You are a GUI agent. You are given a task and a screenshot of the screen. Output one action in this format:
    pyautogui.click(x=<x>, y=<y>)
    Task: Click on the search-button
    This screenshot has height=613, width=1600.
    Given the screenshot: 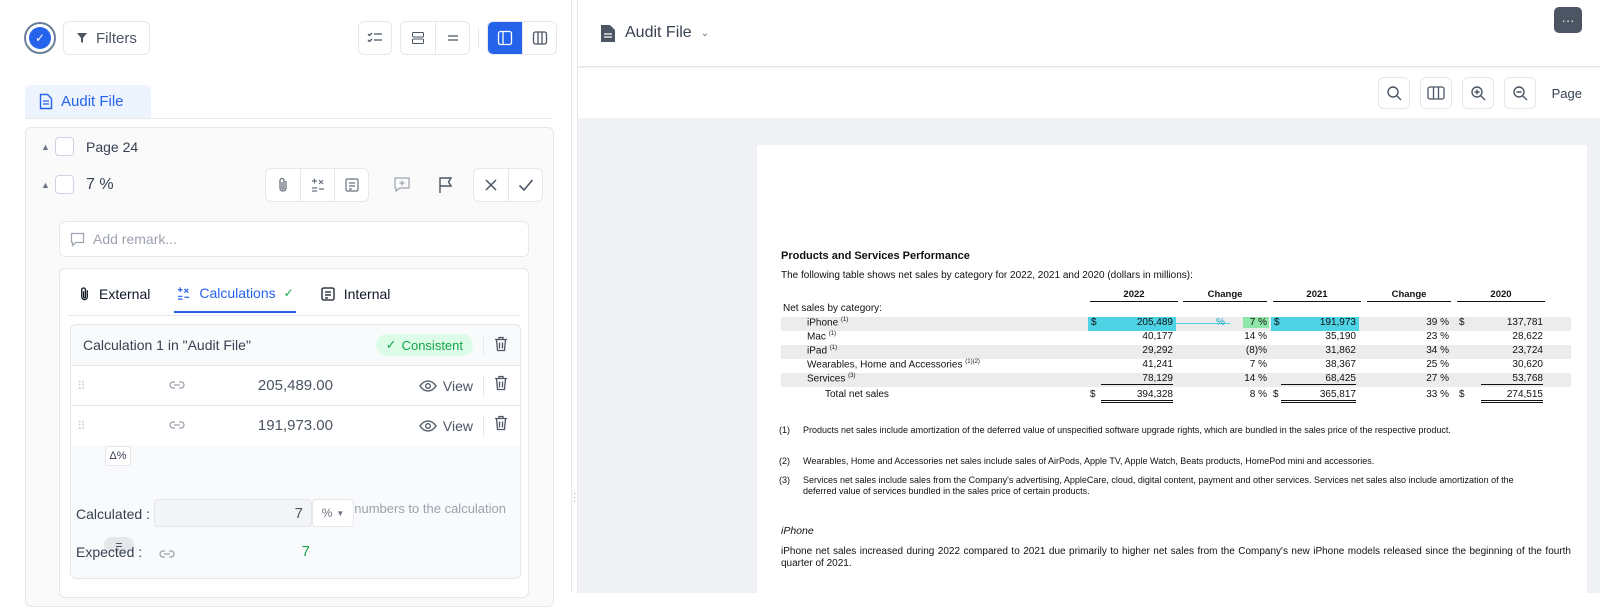 What is the action you would take?
    pyautogui.click(x=1393, y=93)
    